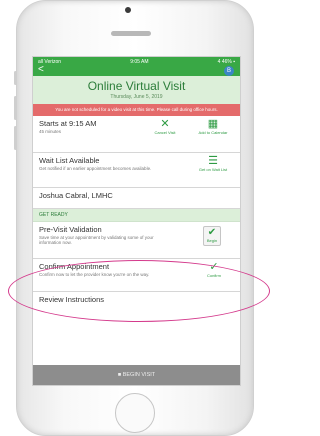 The image size is (320, 436). I want to click on volume-up-button, so click(15, 108).